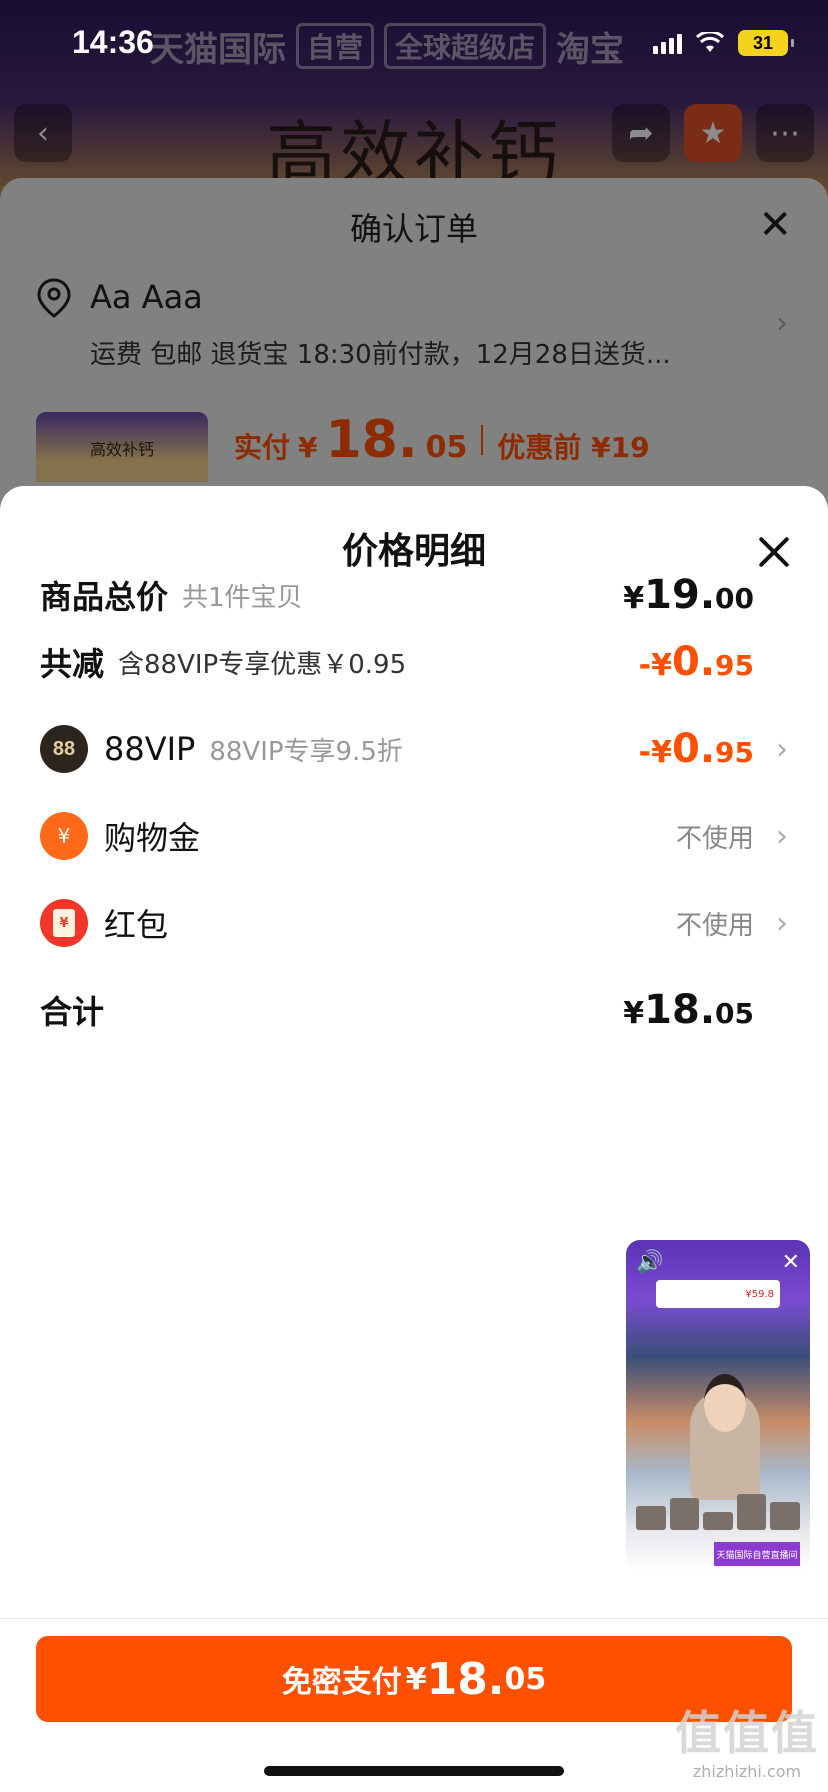  I want to click on cellular-signal-icon, so click(667, 43).